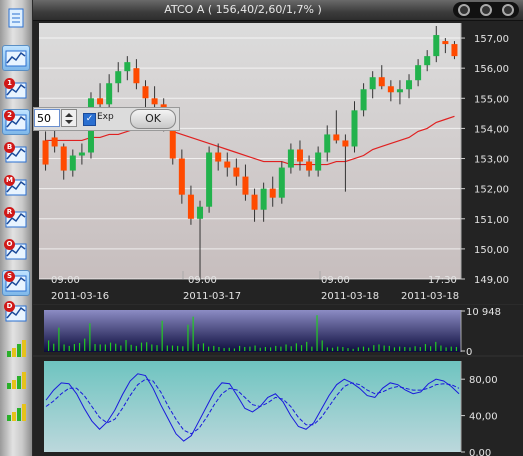 This screenshot has height=456, width=523. Describe the element at coordinates (469, 351) in the screenshot. I see `volume-y-tick-label: 0` at that location.